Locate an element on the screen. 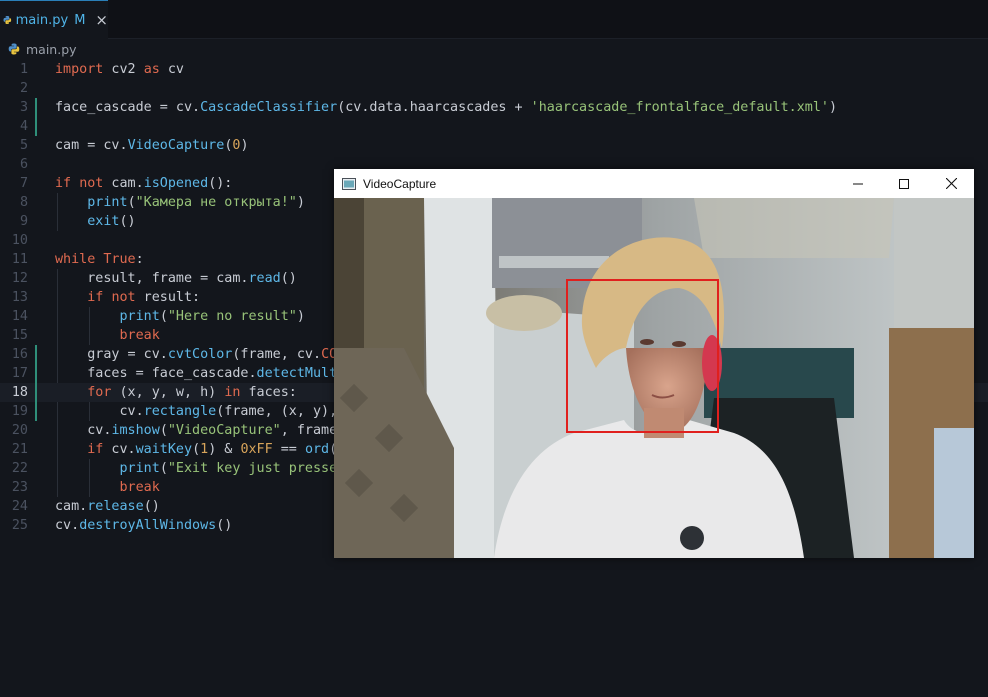 The height and width of the screenshot is (697, 988). maximize-icon is located at coordinates (904, 183).